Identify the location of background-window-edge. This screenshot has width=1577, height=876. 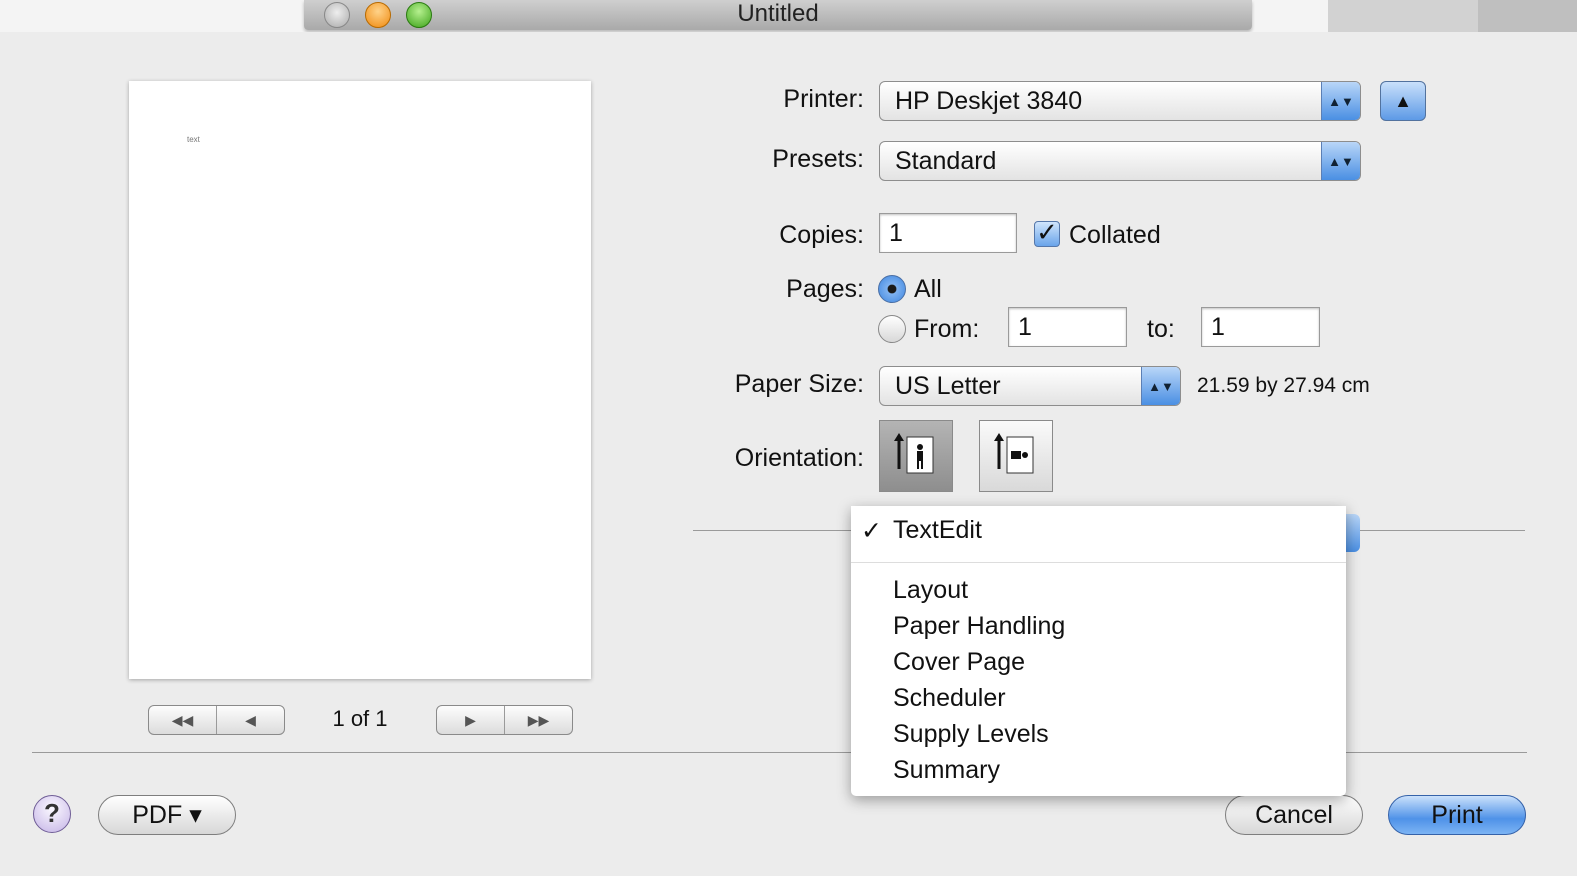
(1527, 16).